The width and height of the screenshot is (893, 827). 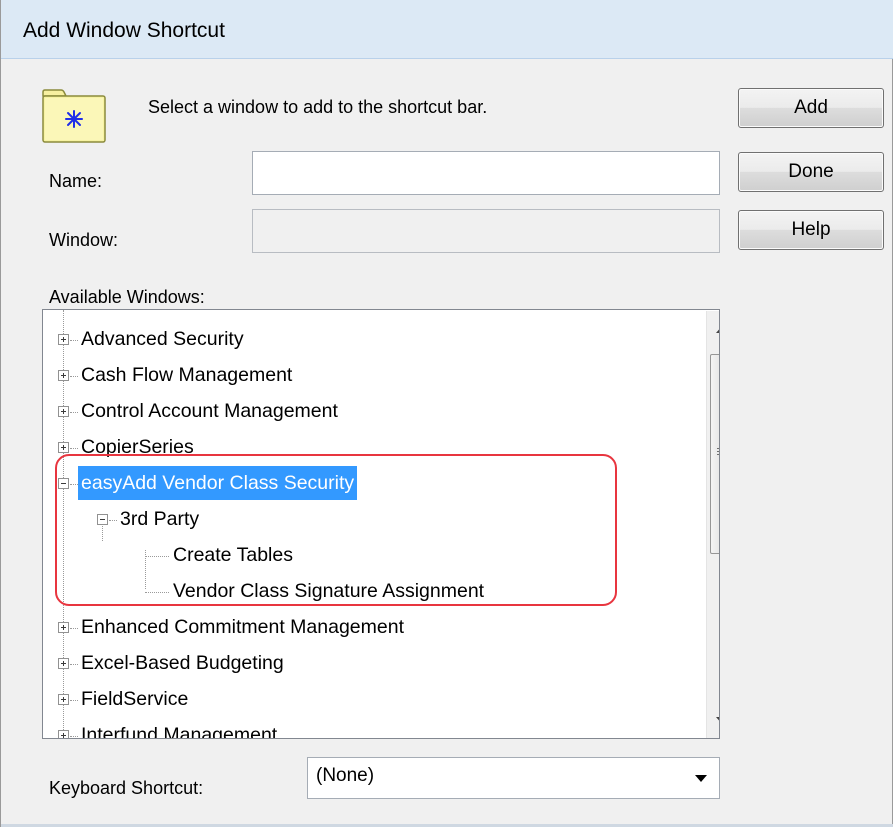 What do you see at coordinates (162, 339) in the screenshot?
I see `tree-item-label: Advanced Security` at bounding box center [162, 339].